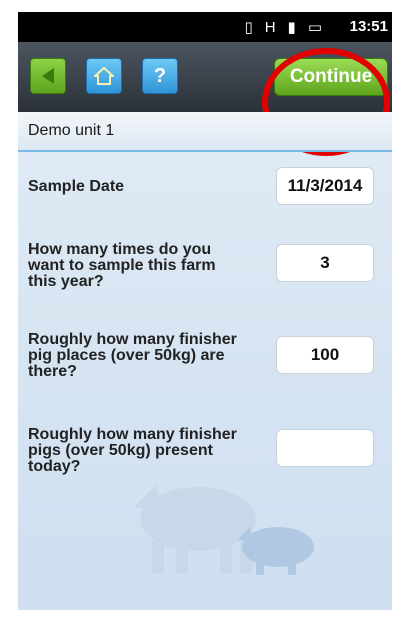 Image resolution: width=399 pixels, height=622 pixels. What do you see at coordinates (331, 77) in the screenshot?
I see `continue-button: Continue` at bounding box center [331, 77].